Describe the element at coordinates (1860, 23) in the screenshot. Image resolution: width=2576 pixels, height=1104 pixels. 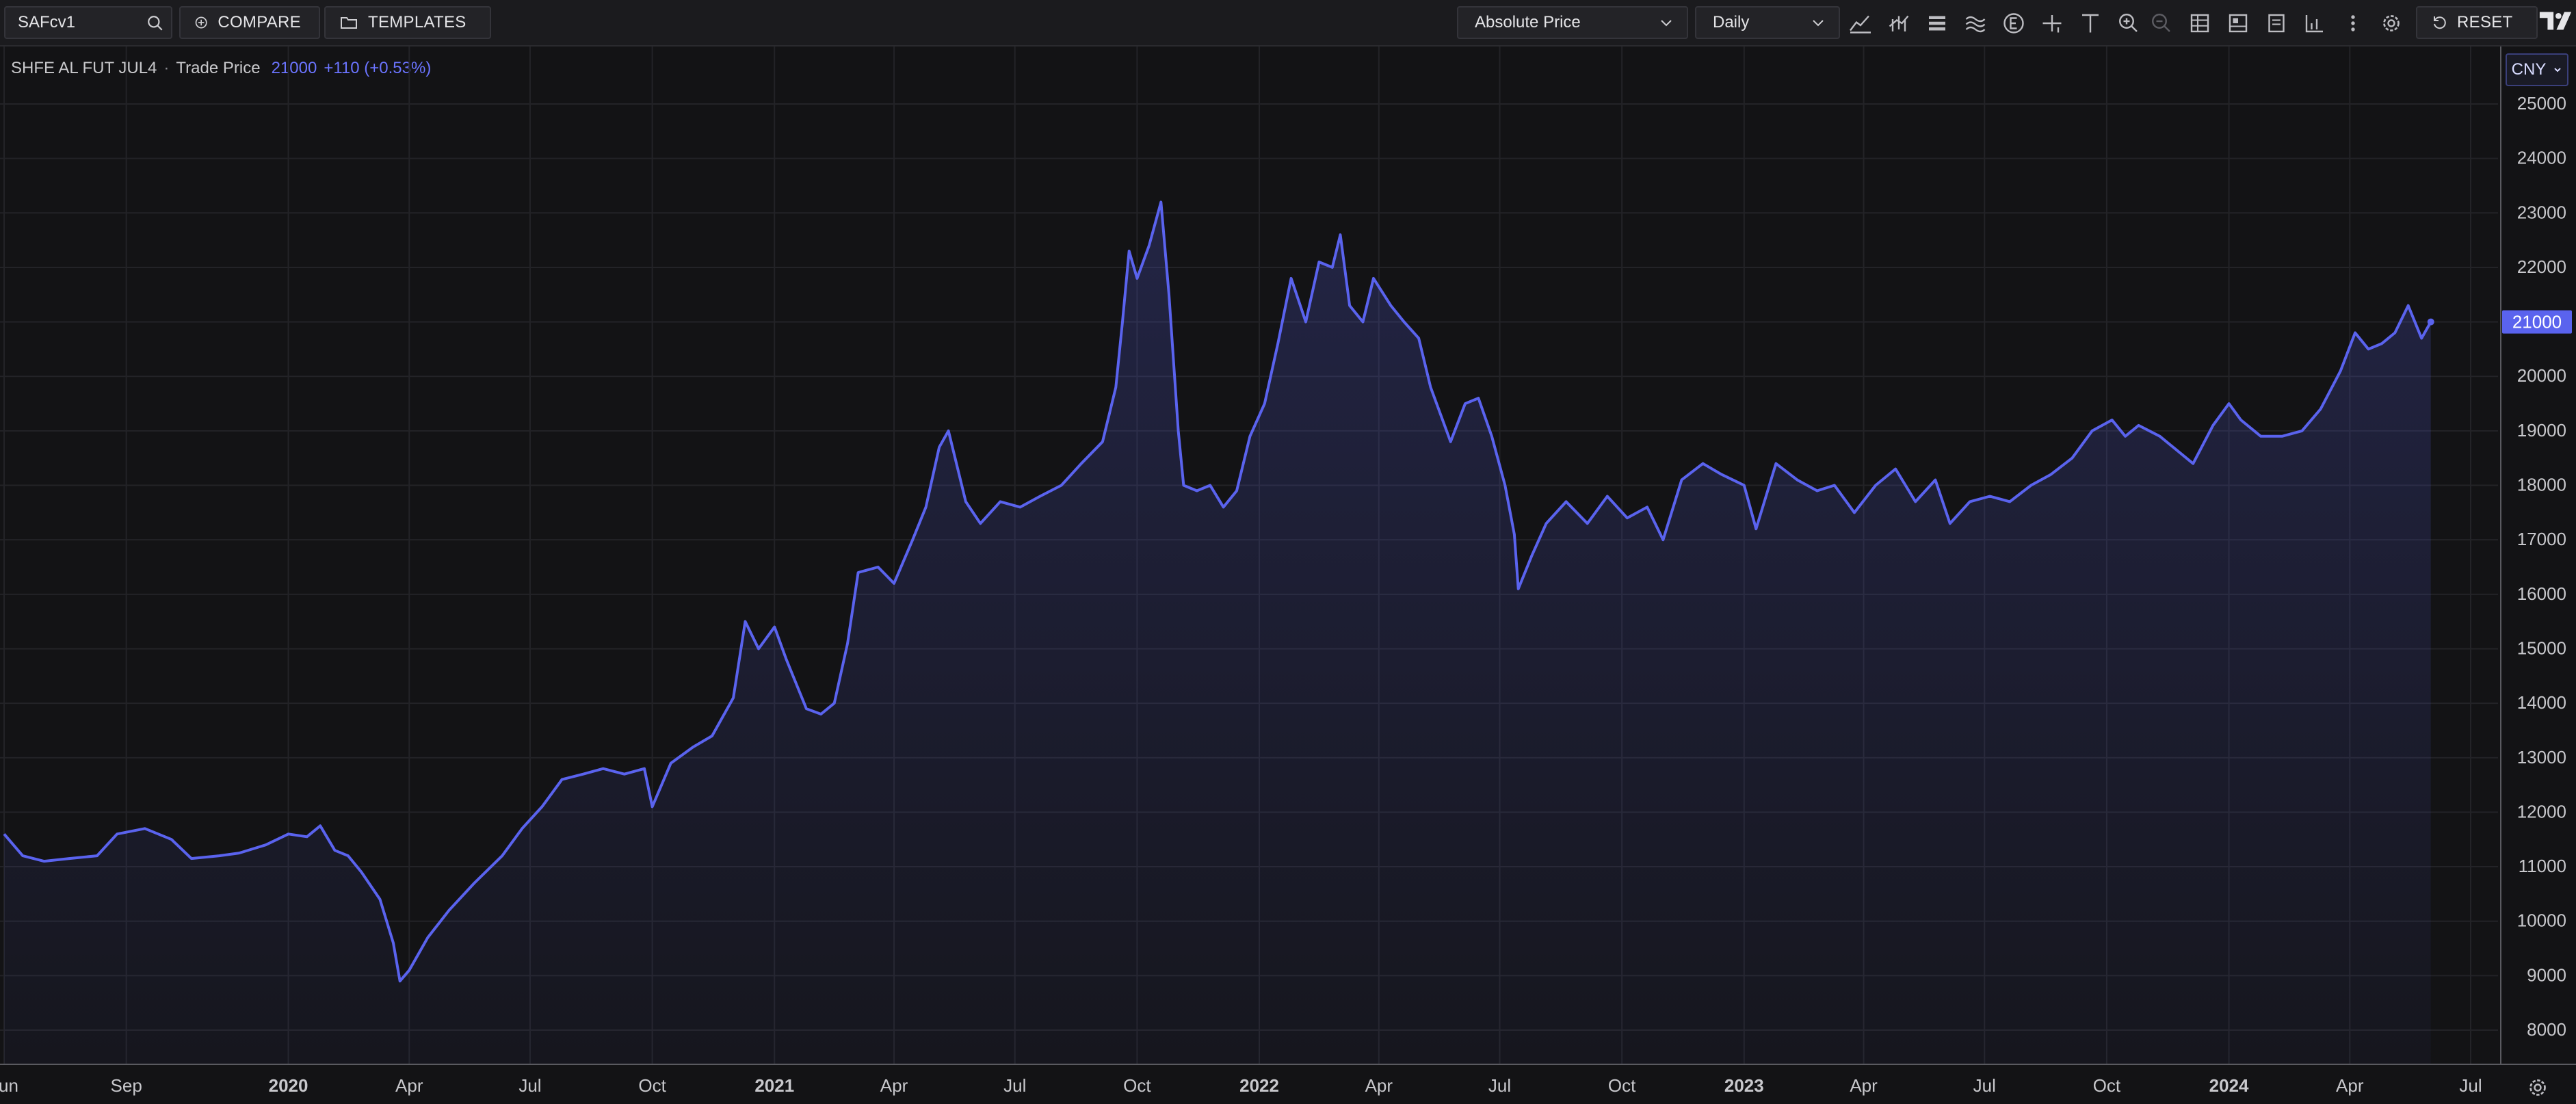
I see `mountain-chart-icon` at that location.